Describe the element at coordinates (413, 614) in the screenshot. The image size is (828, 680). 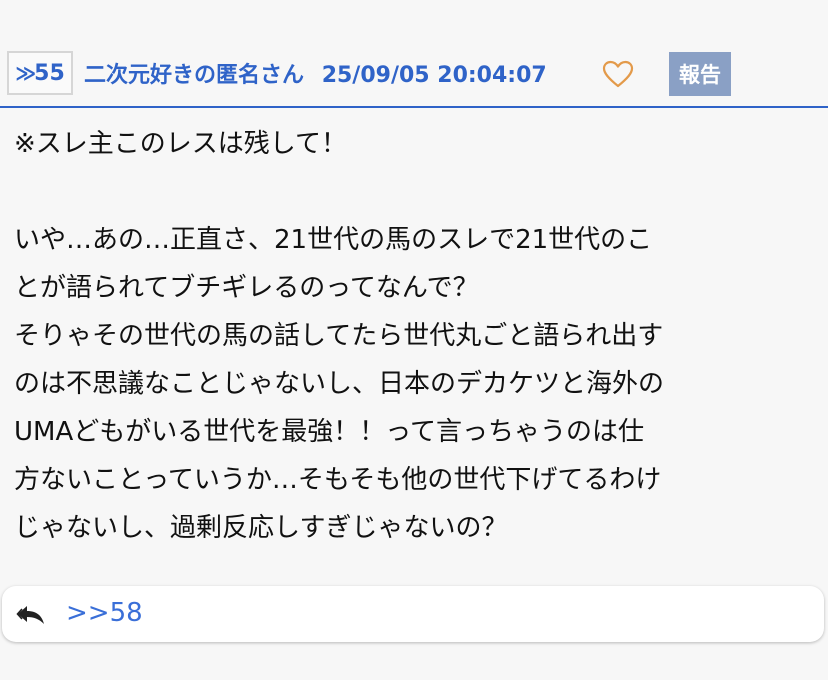
I see `reply-bar: >>58` at that location.